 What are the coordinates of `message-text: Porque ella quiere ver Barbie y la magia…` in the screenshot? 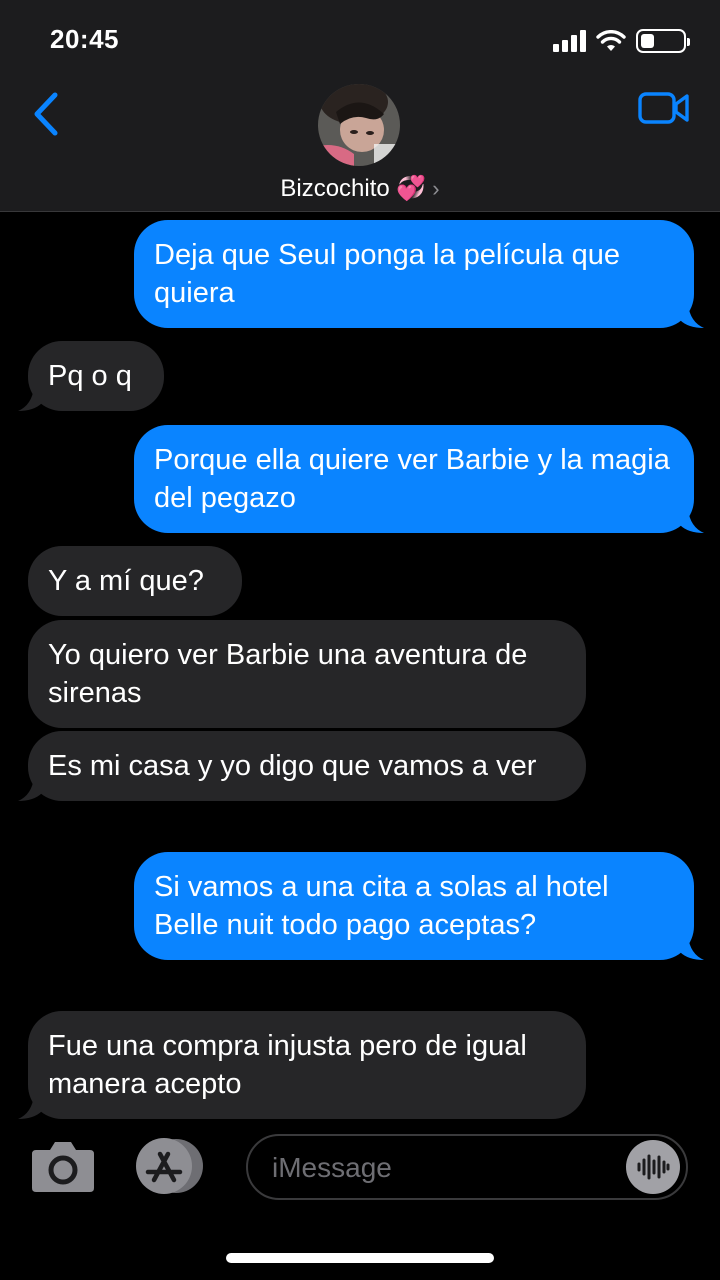 It's located at (412, 479).